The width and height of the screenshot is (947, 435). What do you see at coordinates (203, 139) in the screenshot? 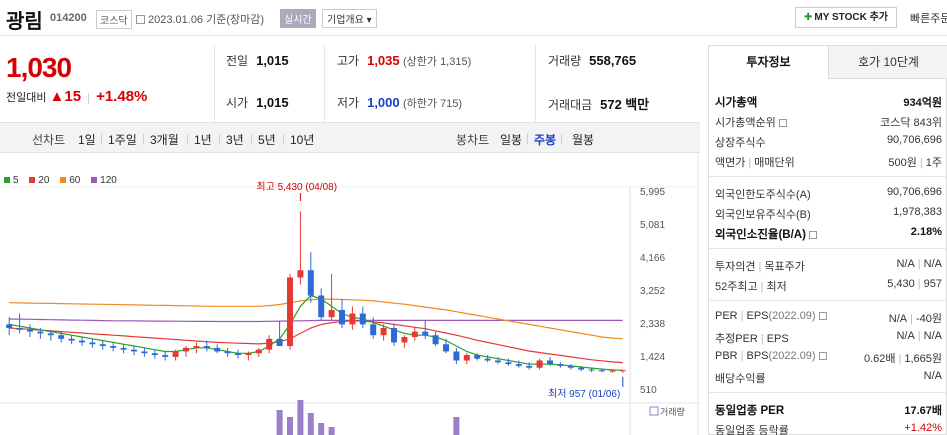
I see `period-1y: 1년` at bounding box center [203, 139].